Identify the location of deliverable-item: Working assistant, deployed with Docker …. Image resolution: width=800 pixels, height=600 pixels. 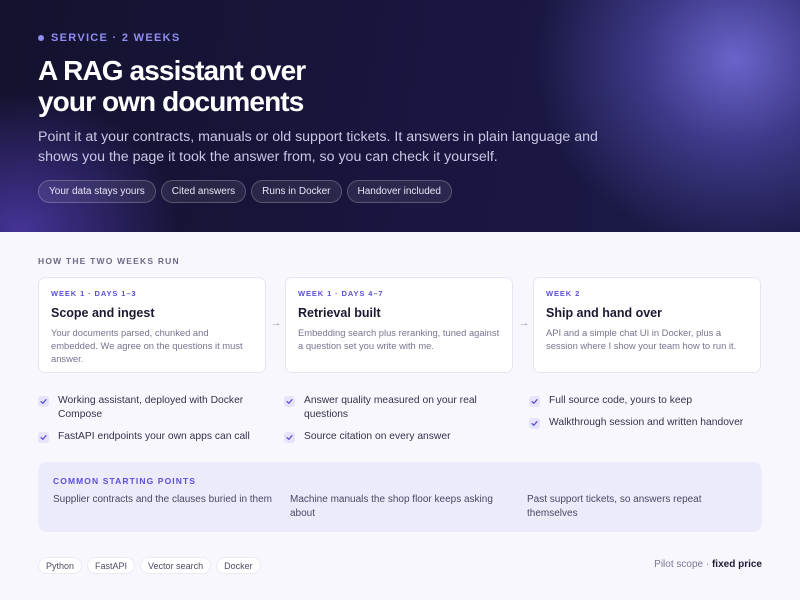
(153, 408).